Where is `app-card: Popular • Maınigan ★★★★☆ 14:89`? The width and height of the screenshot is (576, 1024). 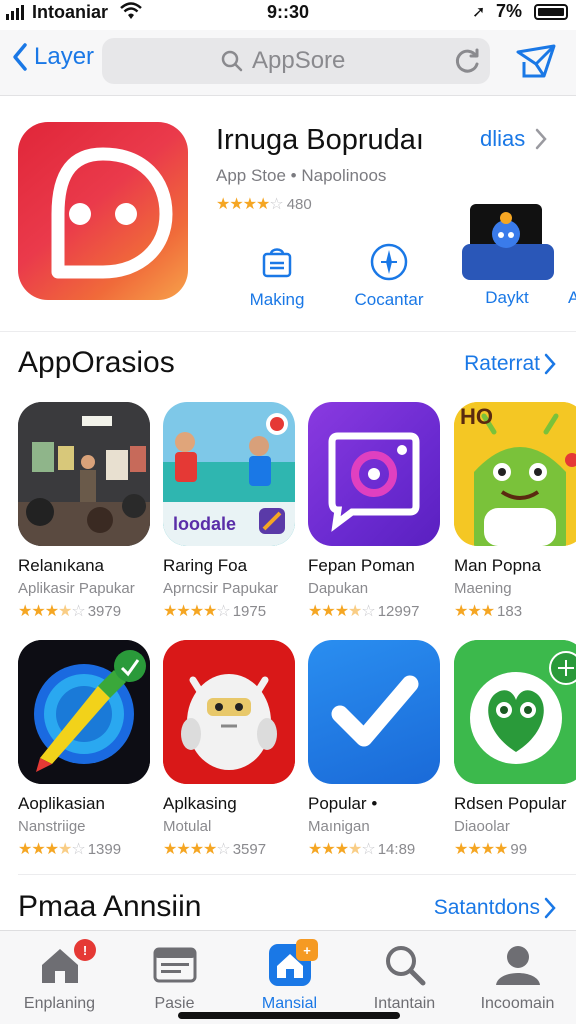
app-card: Popular • Maınigan ★★★★☆ 14:89 is located at coordinates (378, 749).